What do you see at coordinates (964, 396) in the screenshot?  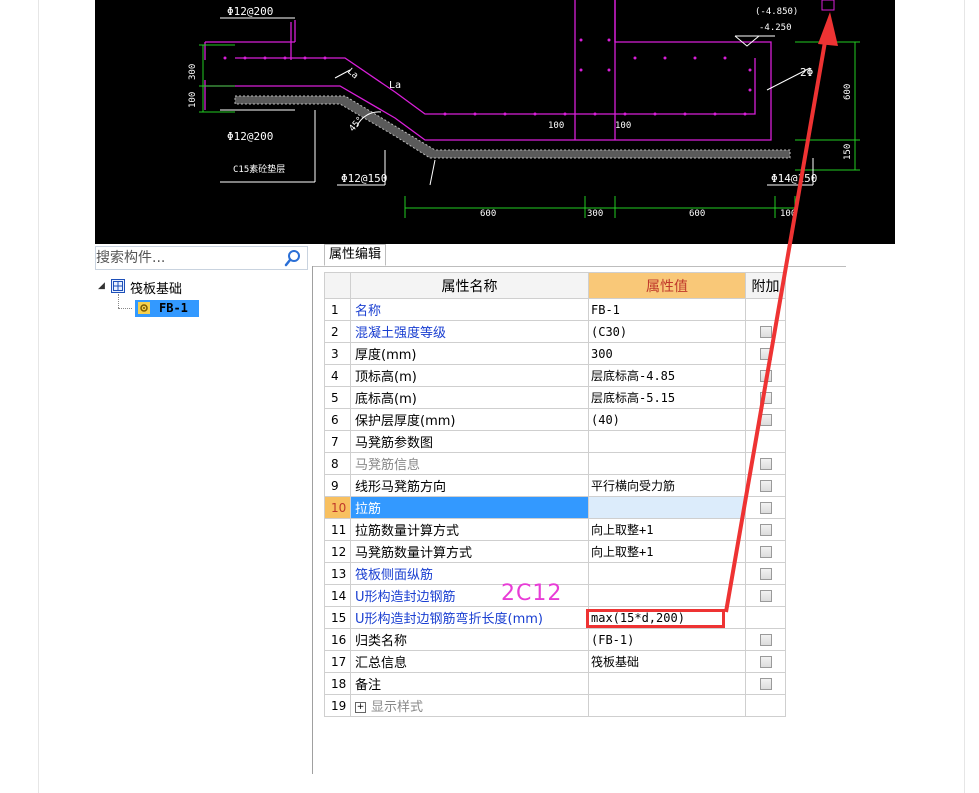 I see `right-divider` at bounding box center [964, 396].